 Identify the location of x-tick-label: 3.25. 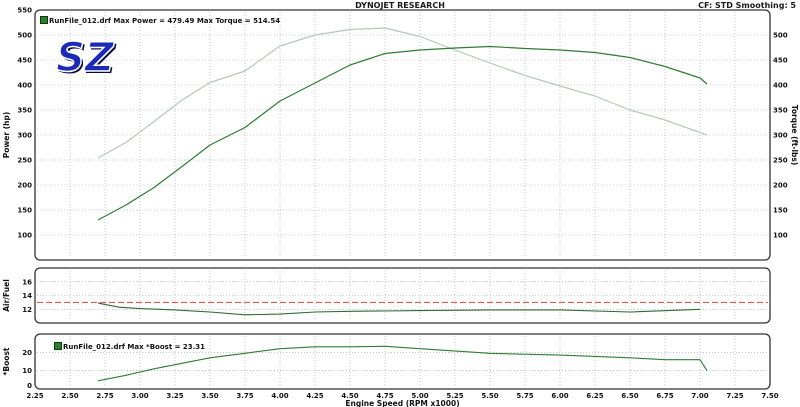
(174, 396).